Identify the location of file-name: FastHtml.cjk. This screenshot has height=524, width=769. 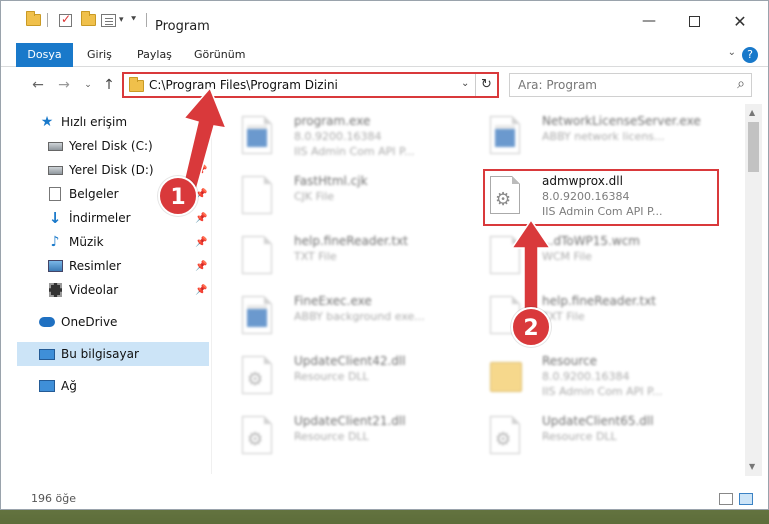
(331, 181).